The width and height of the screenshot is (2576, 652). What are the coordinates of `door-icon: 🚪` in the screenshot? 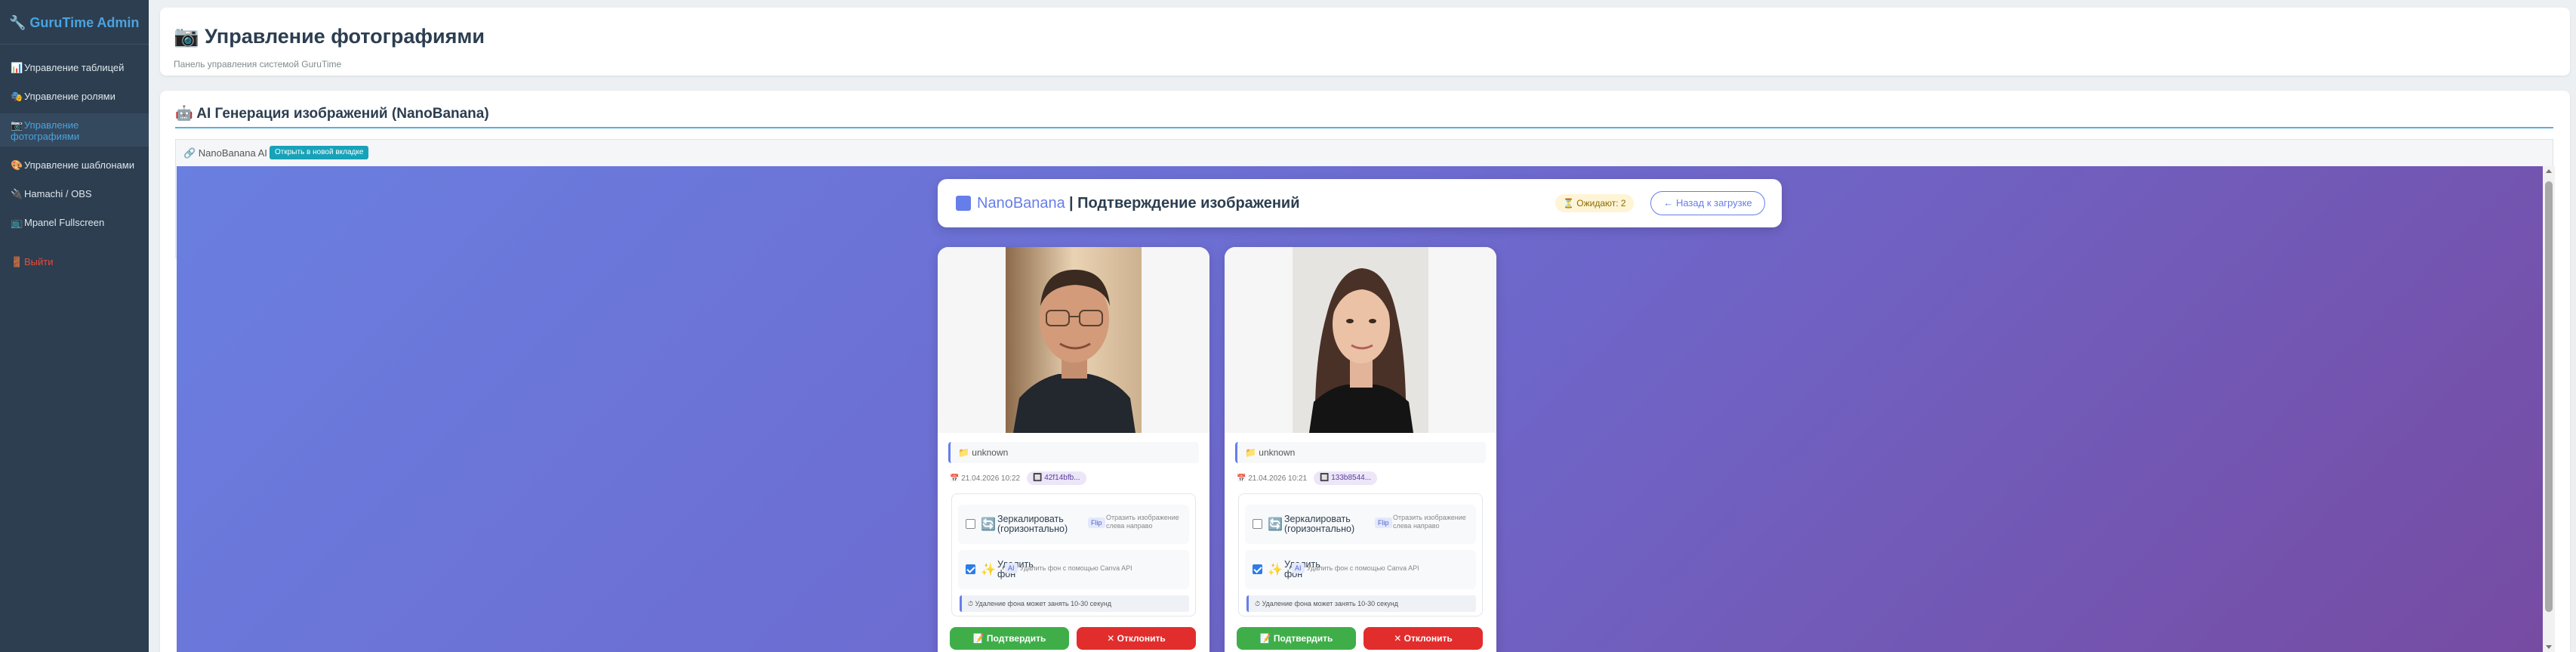 It's located at (17, 261).